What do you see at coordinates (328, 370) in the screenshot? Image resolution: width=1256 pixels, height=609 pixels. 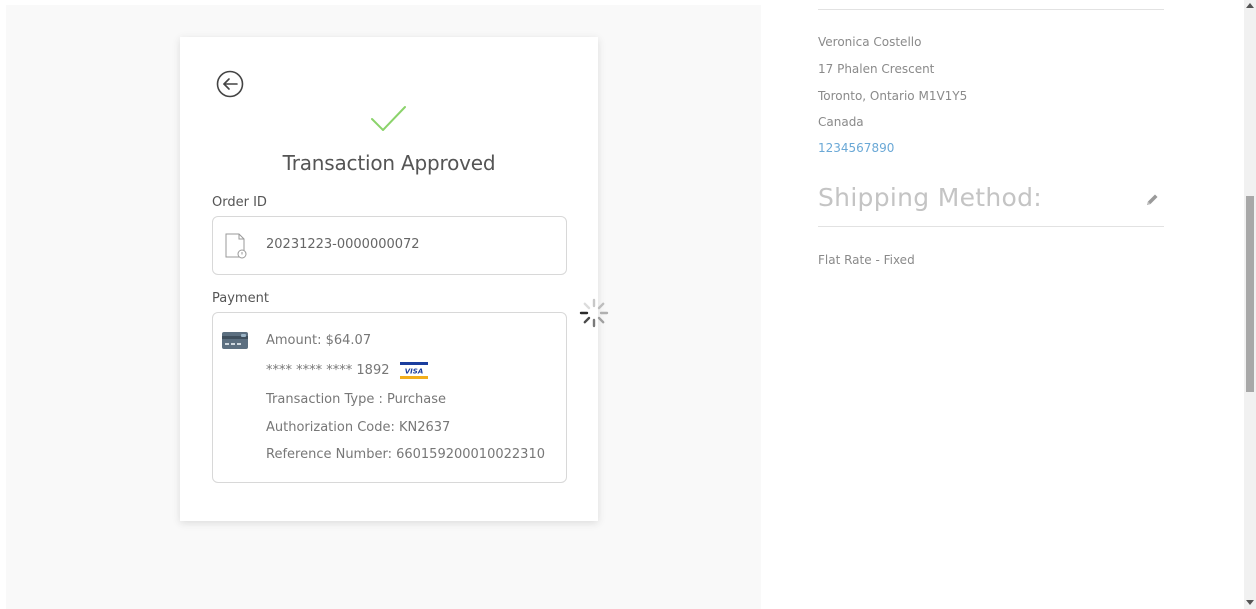 I see `masked-card-number: **** **** **** 1892` at bounding box center [328, 370].